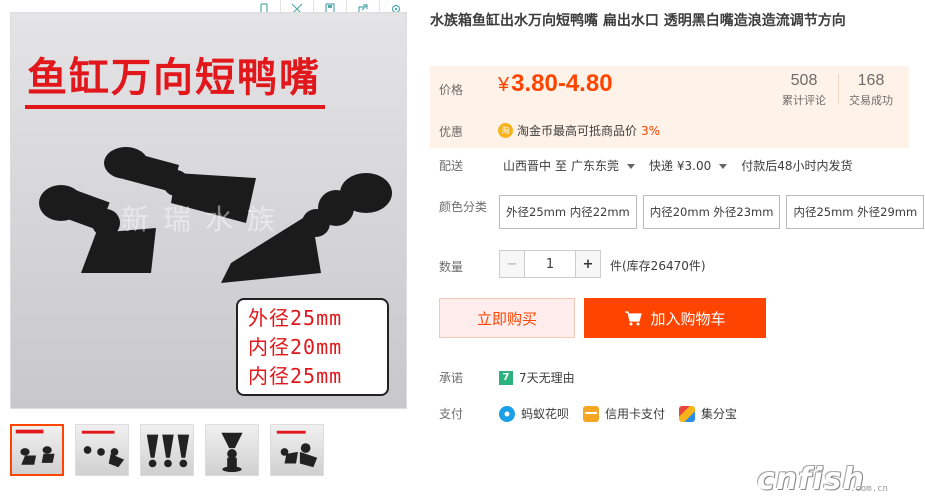 This screenshot has width=925, height=502. What do you see at coordinates (507, 318) in the screenshot?
I see `buy-now-button: 立即购买` at bounding box center [507, 318].